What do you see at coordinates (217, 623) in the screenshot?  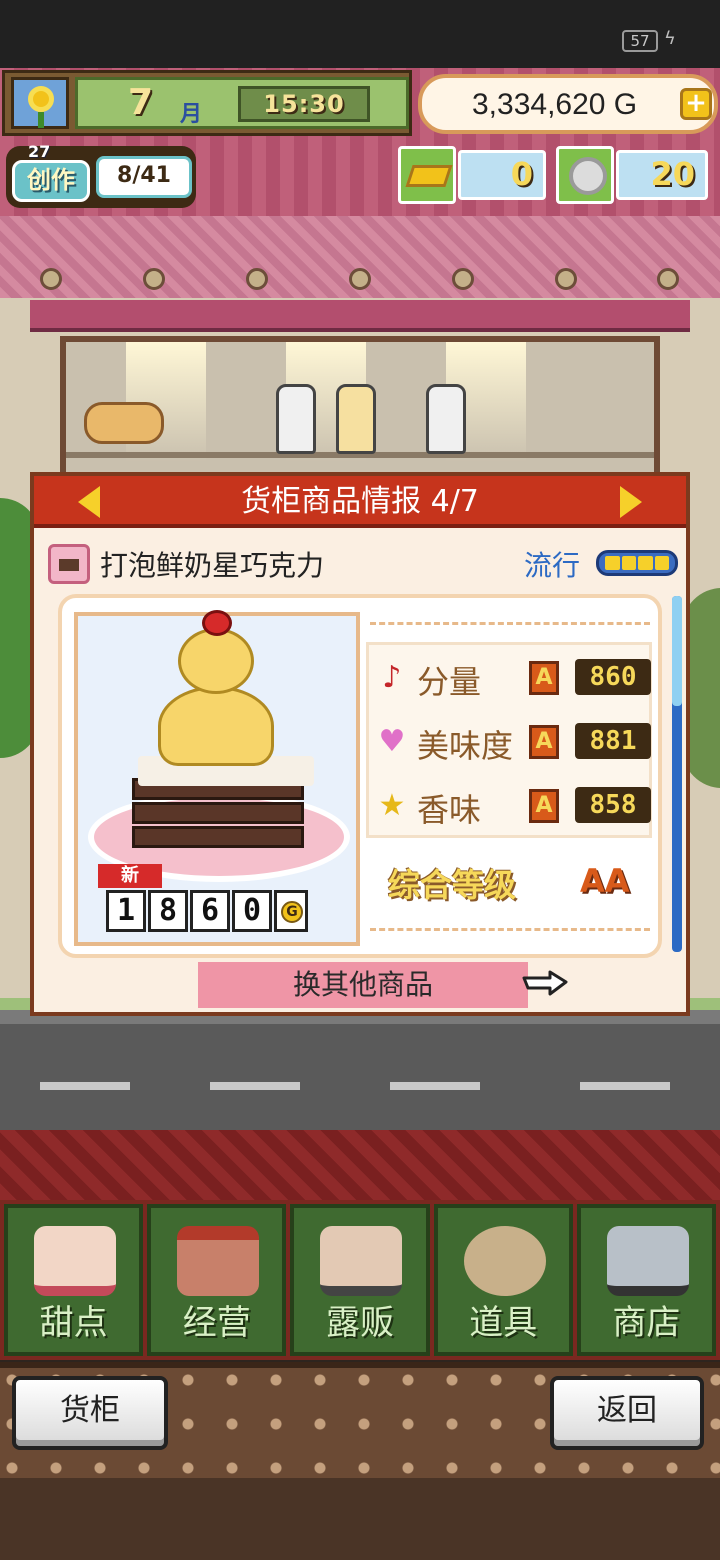 I see `cherry-icon` at bounding box center [217, 623].